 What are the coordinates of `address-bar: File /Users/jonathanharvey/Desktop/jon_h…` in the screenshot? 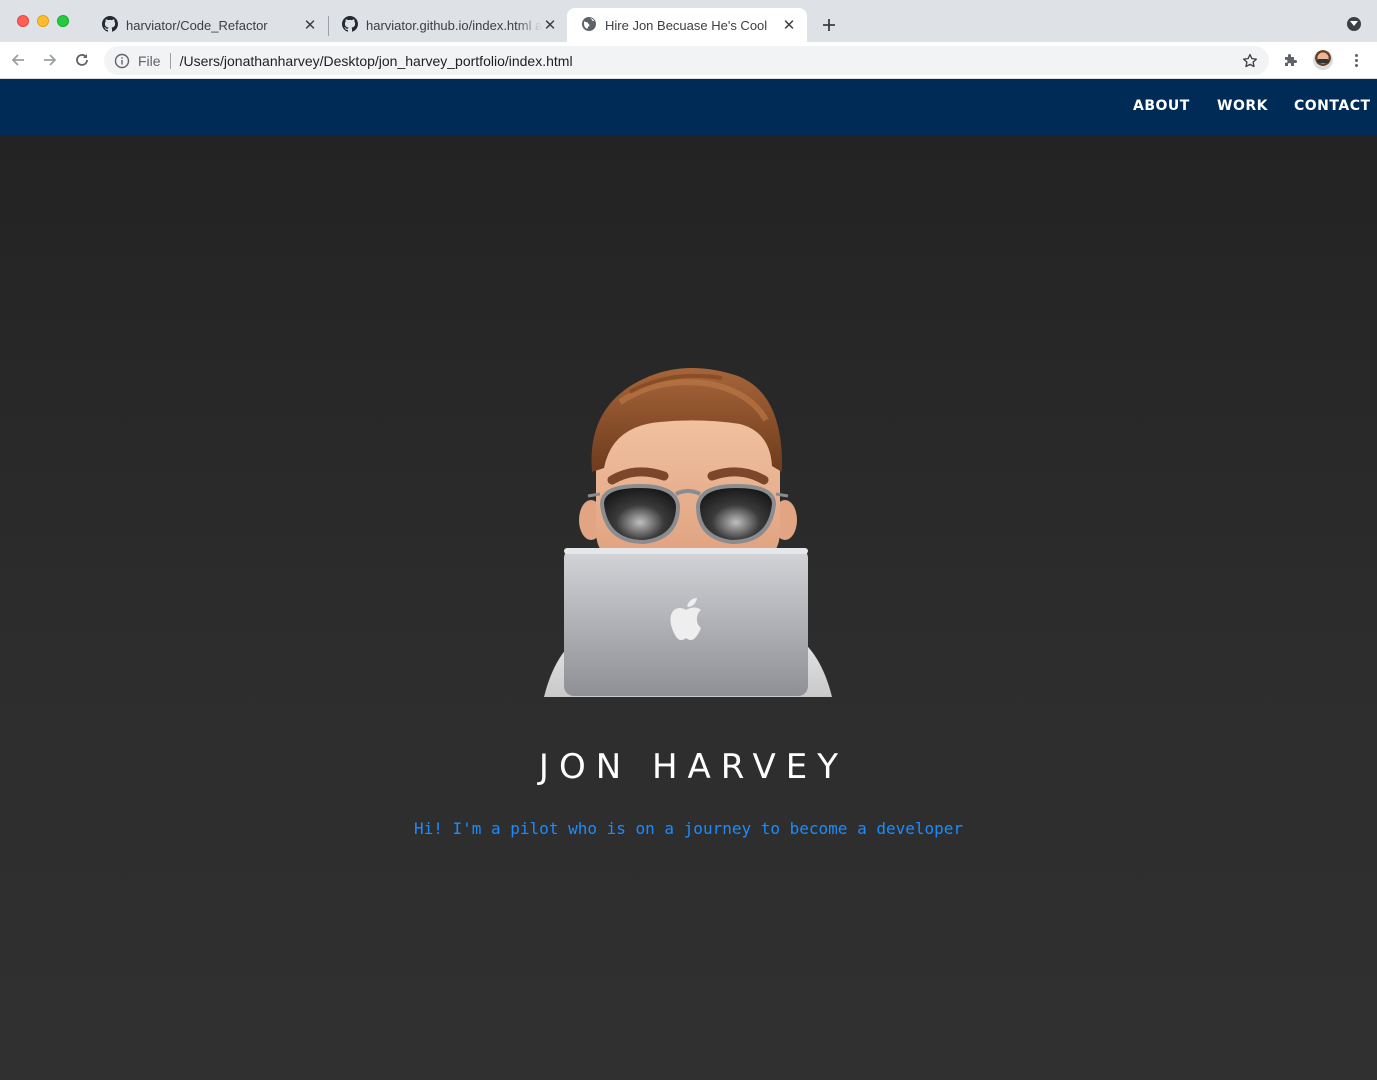 It's located at (686, 60).